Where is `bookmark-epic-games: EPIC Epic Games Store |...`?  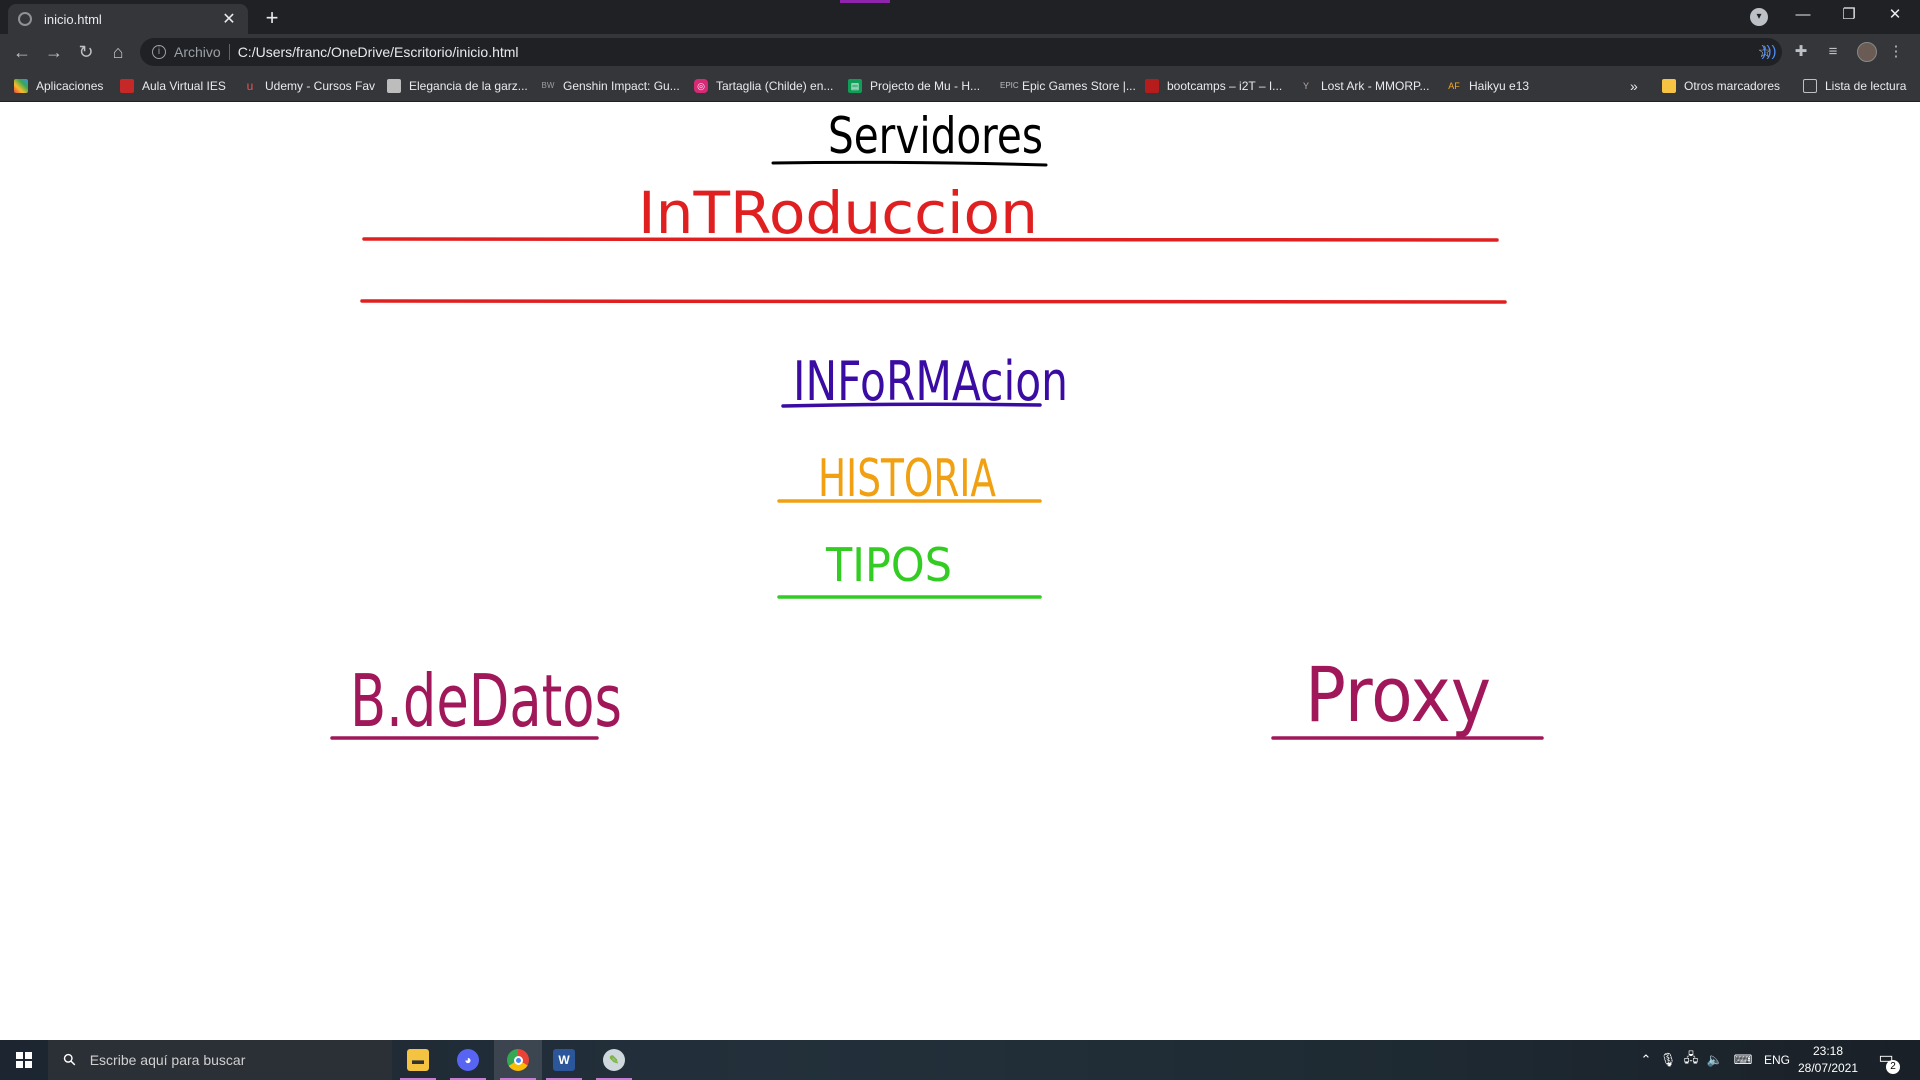 bookmark-epic-games: EPIC Epic Games Store |... is located at coordinates (1068, 86).